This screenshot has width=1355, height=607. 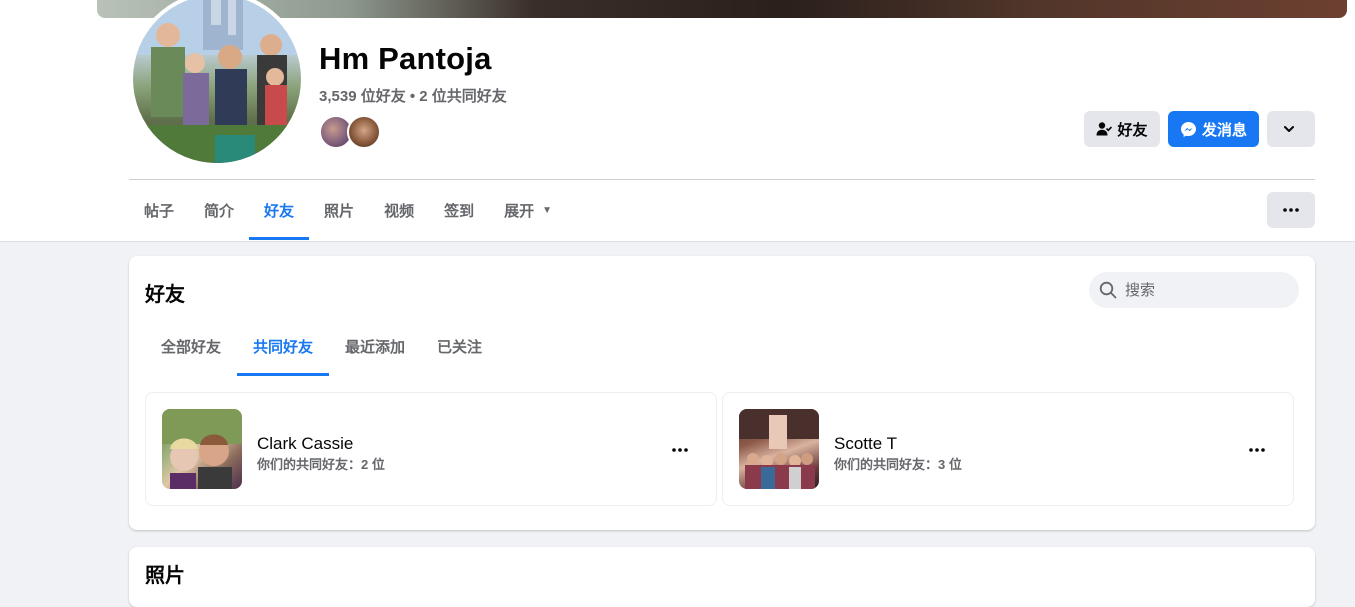 I want to click on search-input, so click(x=1205, y=290).